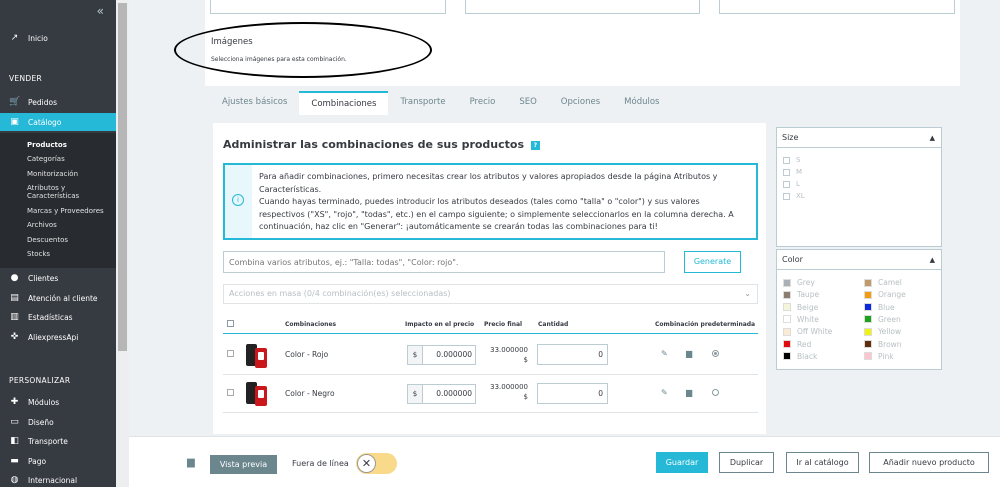  What do you see at coordinates (53, 196) in the screenshot?
I see `submenu-caracteristicas: Características` at bounding box center [53, 196].